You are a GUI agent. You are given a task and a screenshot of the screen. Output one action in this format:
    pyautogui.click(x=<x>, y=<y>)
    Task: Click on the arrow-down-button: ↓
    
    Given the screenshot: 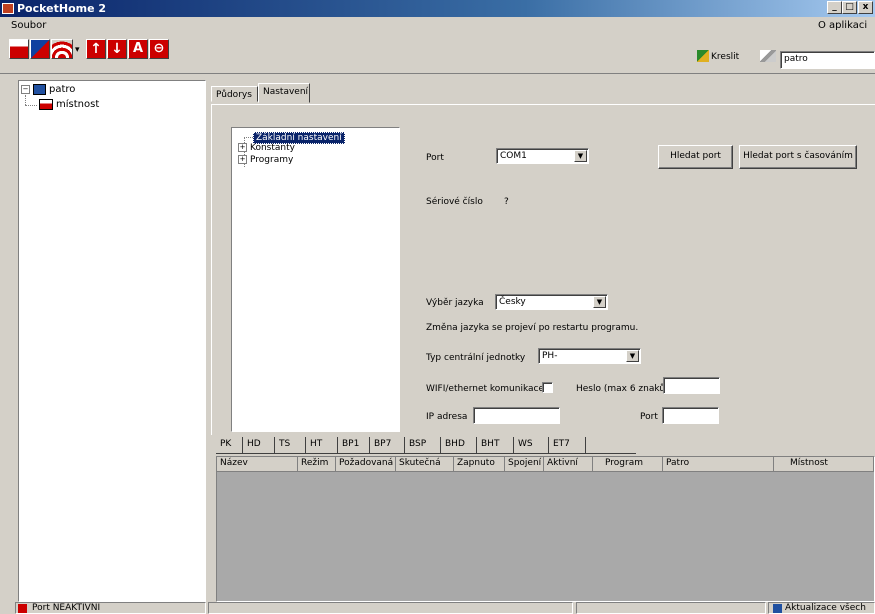 What is the action you would take?
    pyautogui.click(x=117, y=49)
    